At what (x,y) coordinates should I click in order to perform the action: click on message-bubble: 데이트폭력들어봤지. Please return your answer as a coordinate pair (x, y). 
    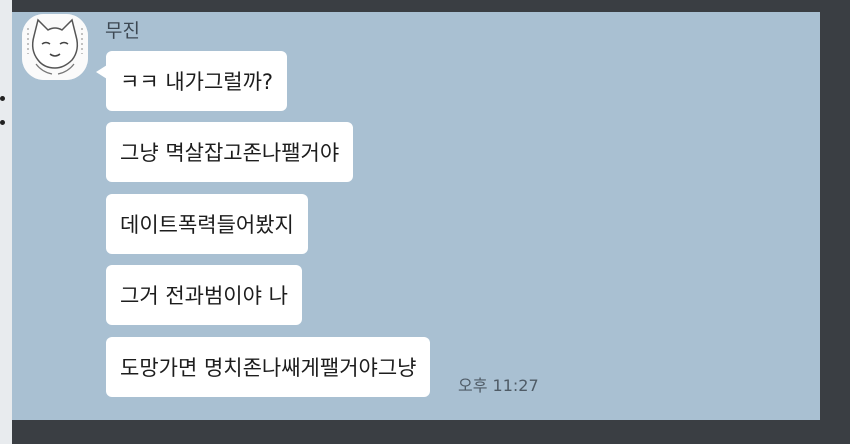
    Looking at the image, I should click on (207, 224).